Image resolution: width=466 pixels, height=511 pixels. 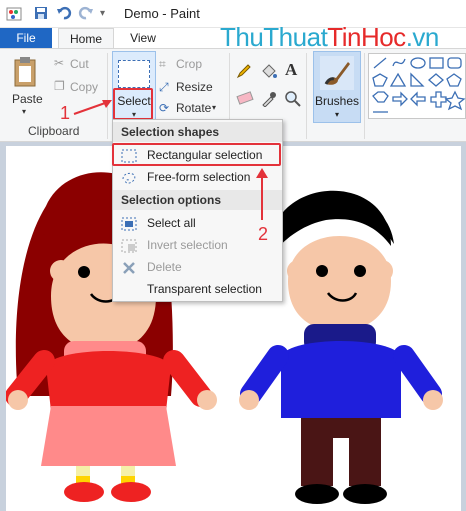 I want to click on highlight-rectangular-selection, so click(x=196, y=154).